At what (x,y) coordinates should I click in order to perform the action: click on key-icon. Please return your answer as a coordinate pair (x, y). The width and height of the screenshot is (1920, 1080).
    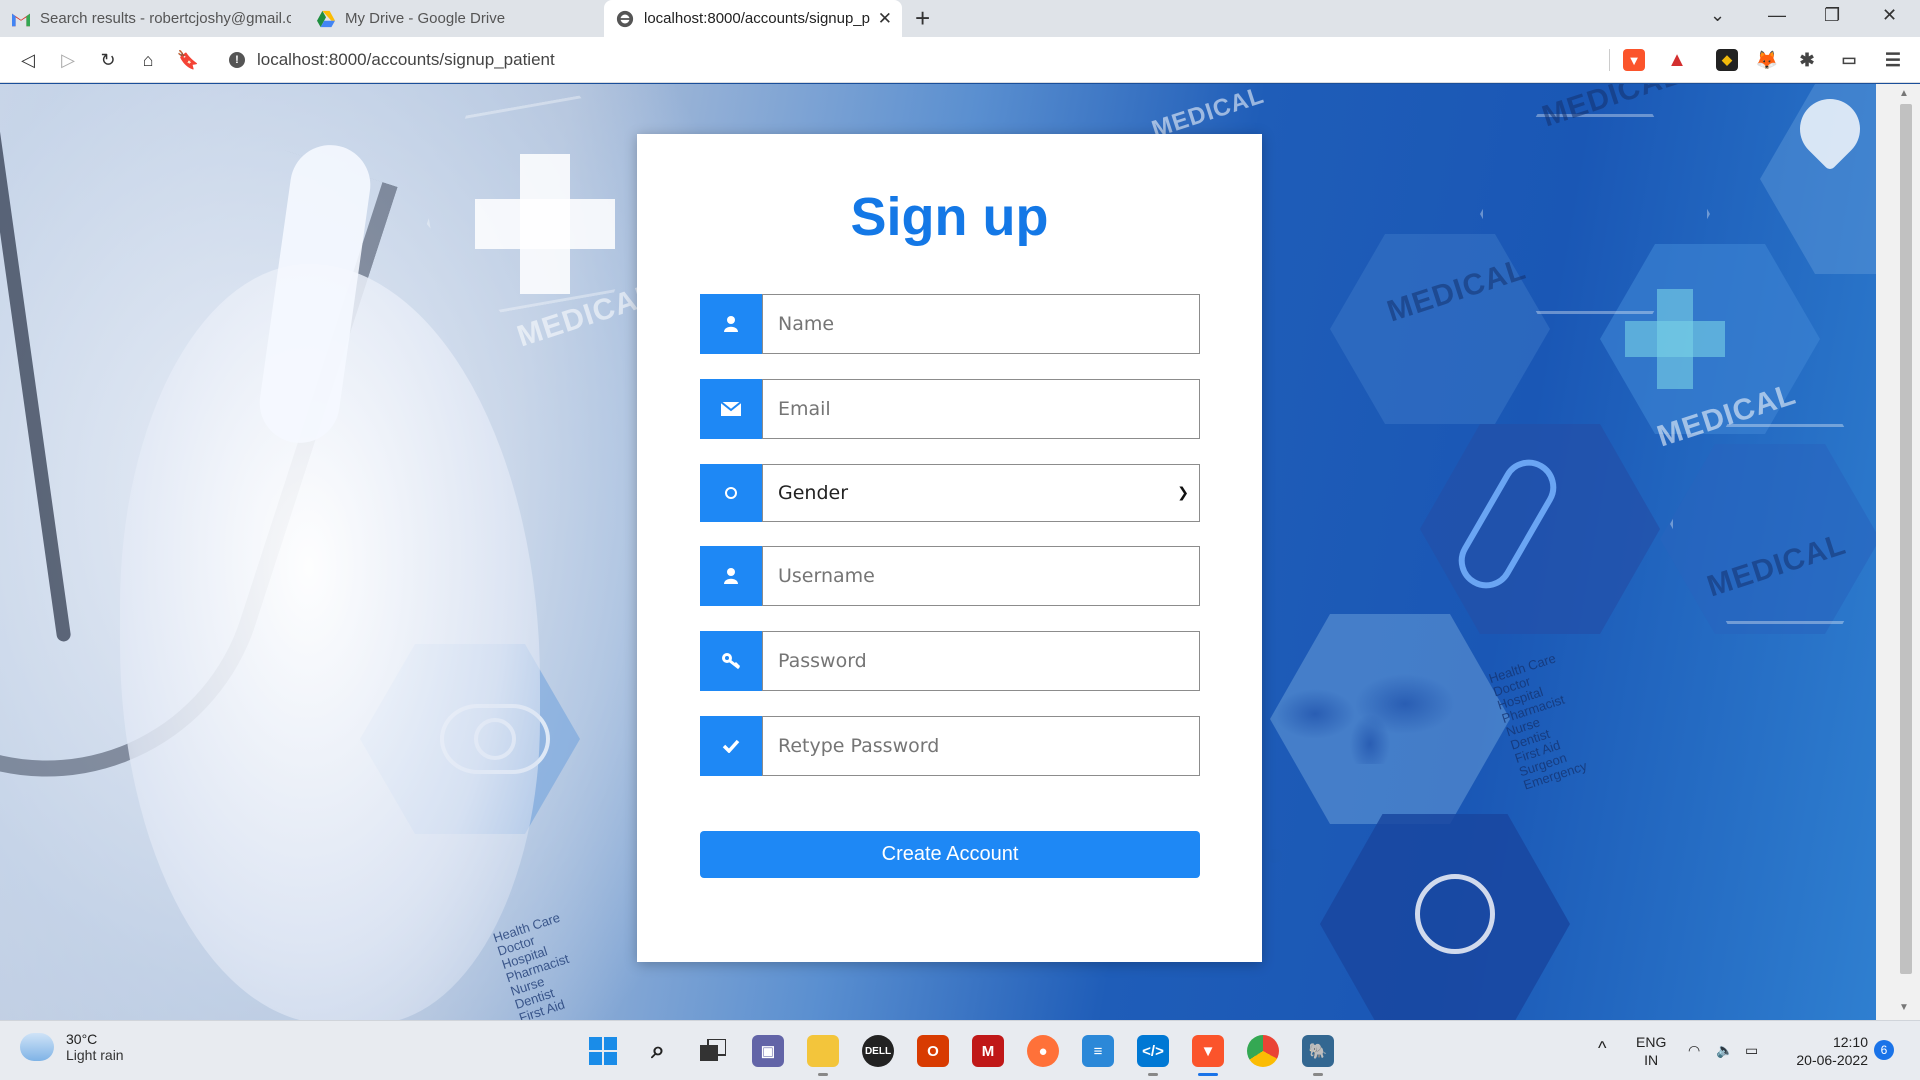
    Looking at the image, I should click on (731, 661).